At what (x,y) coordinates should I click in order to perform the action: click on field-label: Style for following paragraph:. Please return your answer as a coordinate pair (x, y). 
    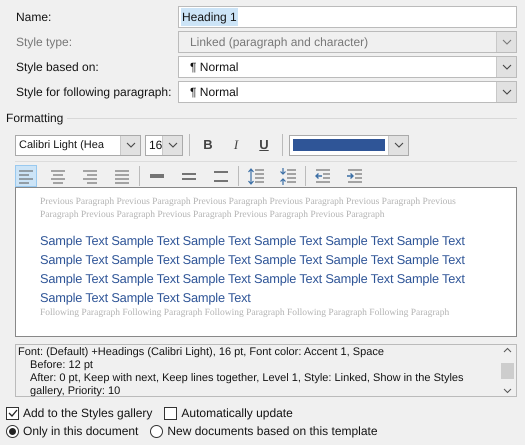
    Looking at the image, I should click on (94, 92).